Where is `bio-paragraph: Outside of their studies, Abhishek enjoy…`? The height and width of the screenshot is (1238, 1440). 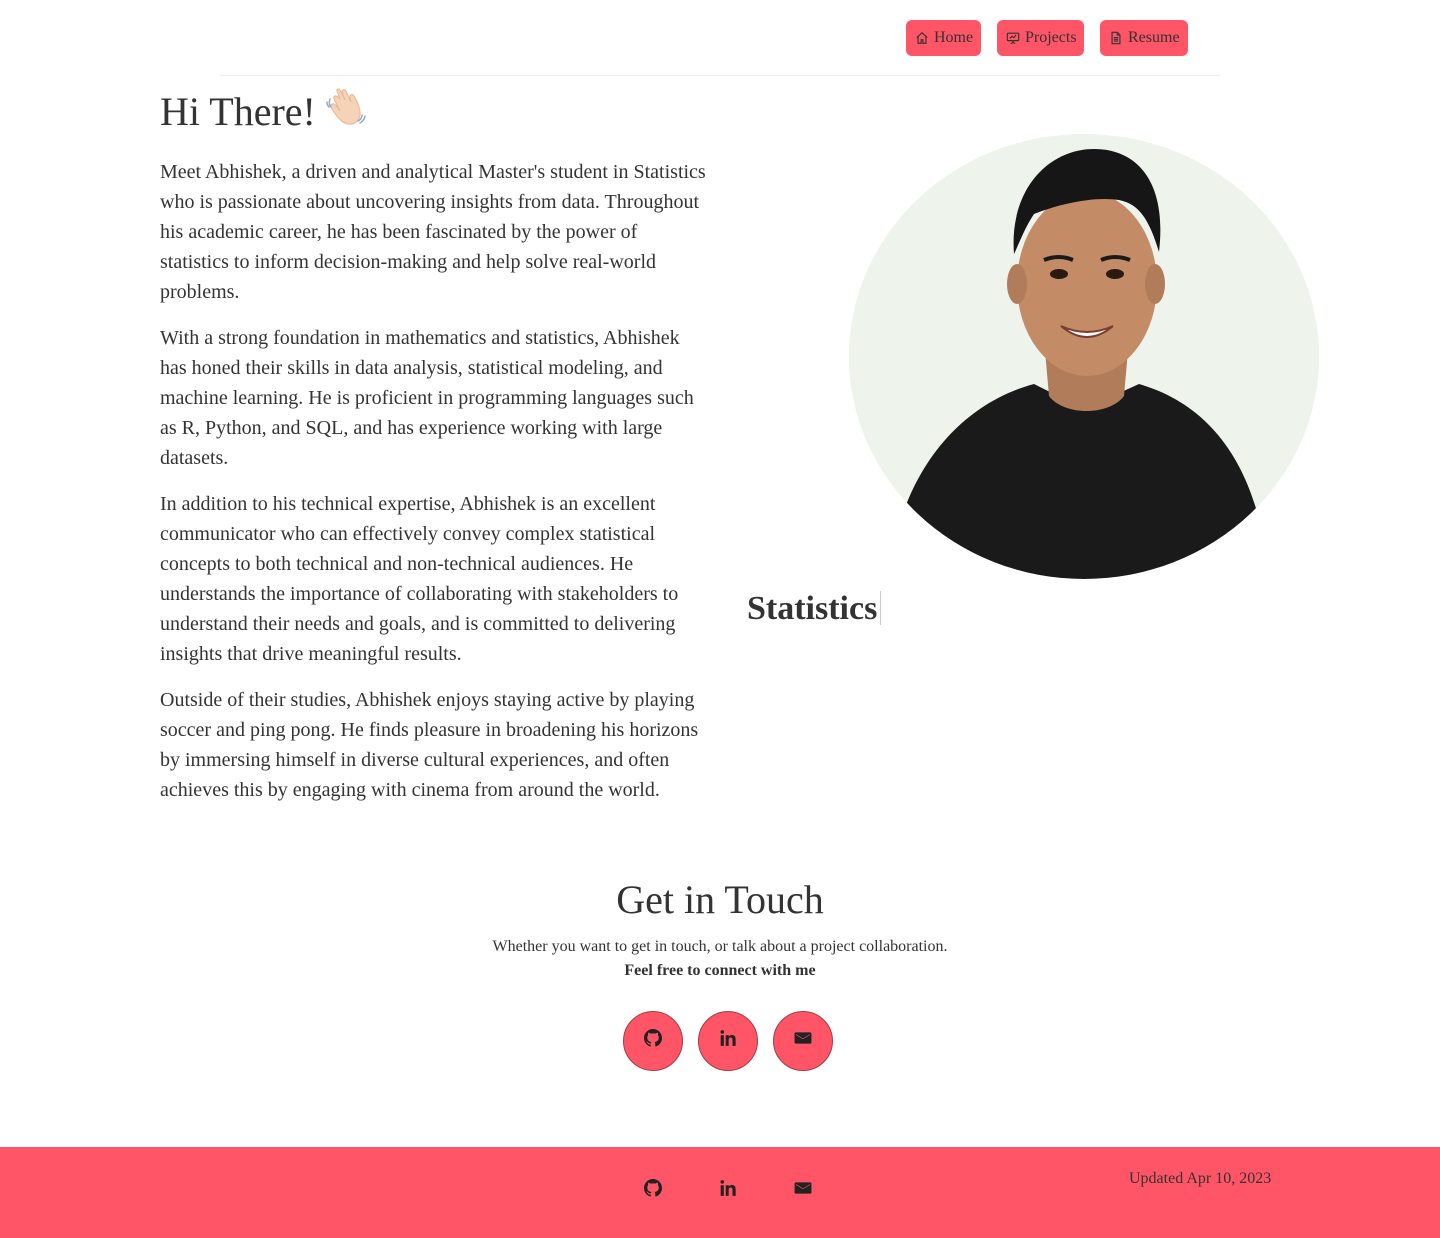
bio-paragraph: Outside of their studies, Abhishek enjoy… is located at coordinates (429, 745).